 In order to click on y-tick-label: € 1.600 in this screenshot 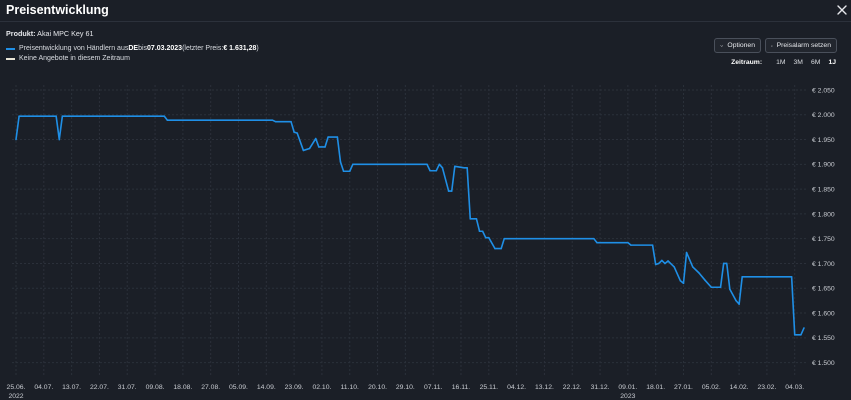, I will do `click(823, 313)`.